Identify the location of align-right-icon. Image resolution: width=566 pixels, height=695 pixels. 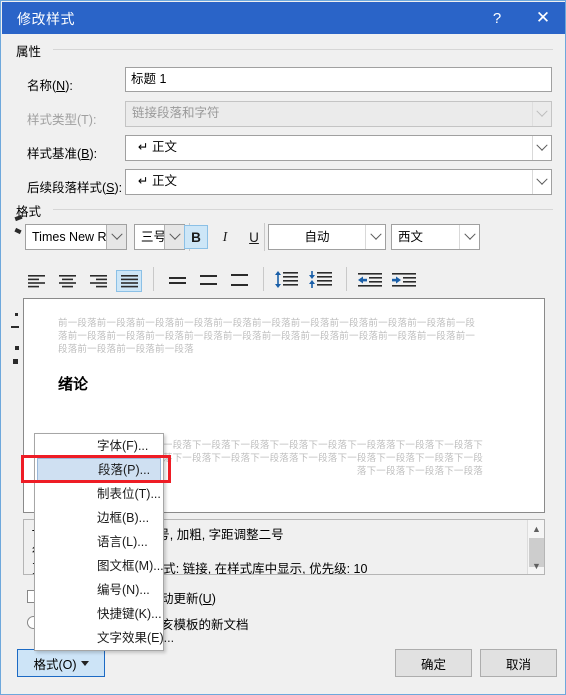
(98, 280).